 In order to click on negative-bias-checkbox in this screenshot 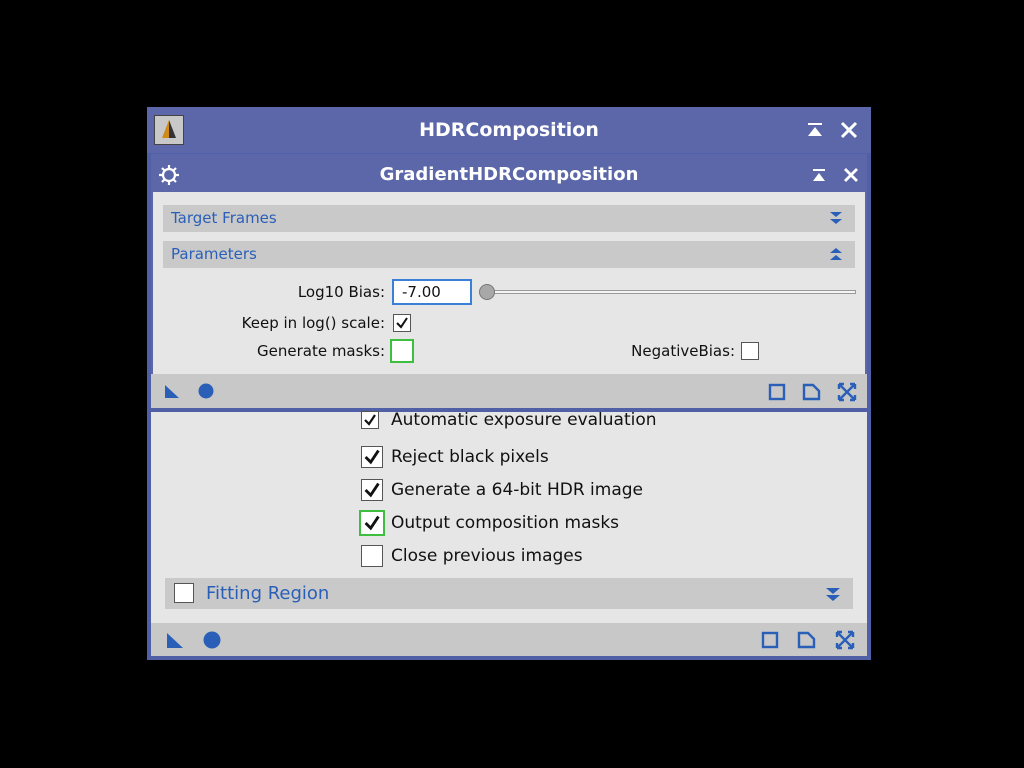, I will do `click(750, 351)`.